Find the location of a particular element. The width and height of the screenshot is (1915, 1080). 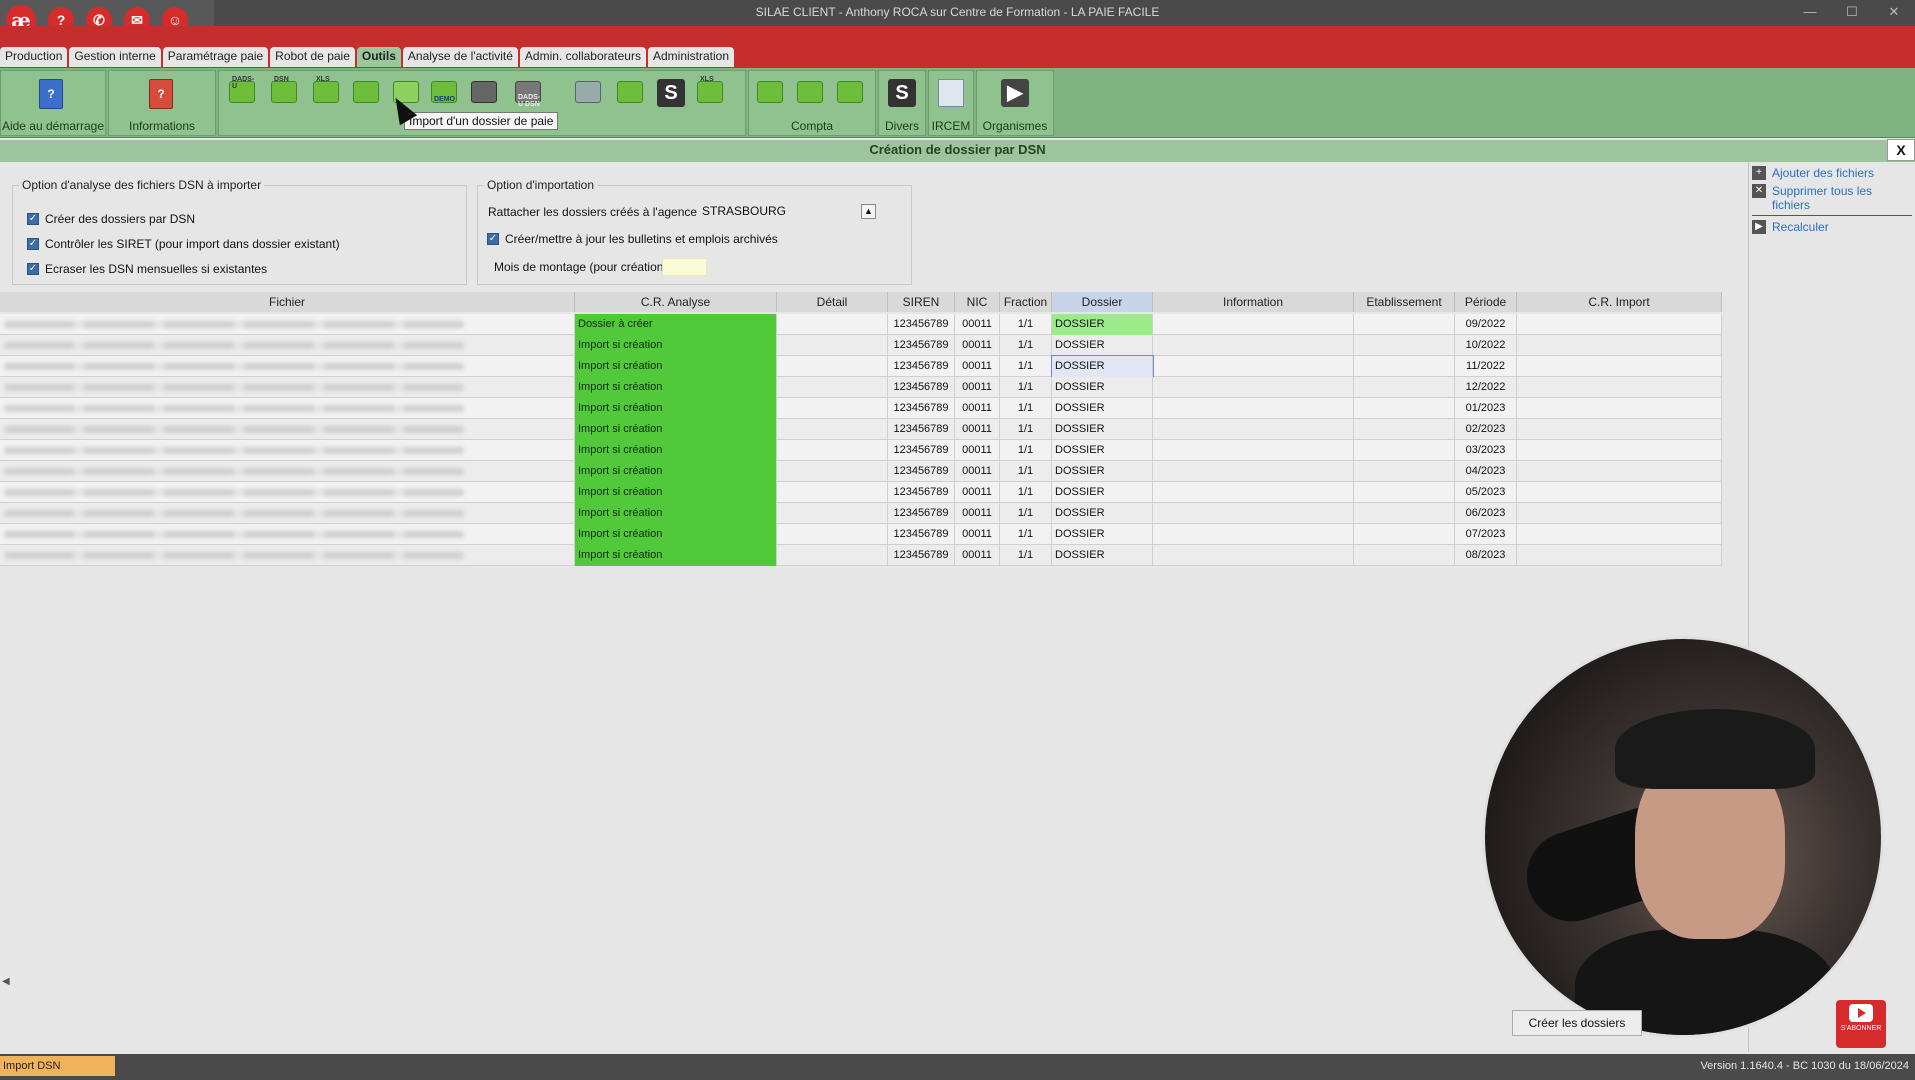

tab-robot-de-paie: Robot de paie is located at coordinates (312, 57).